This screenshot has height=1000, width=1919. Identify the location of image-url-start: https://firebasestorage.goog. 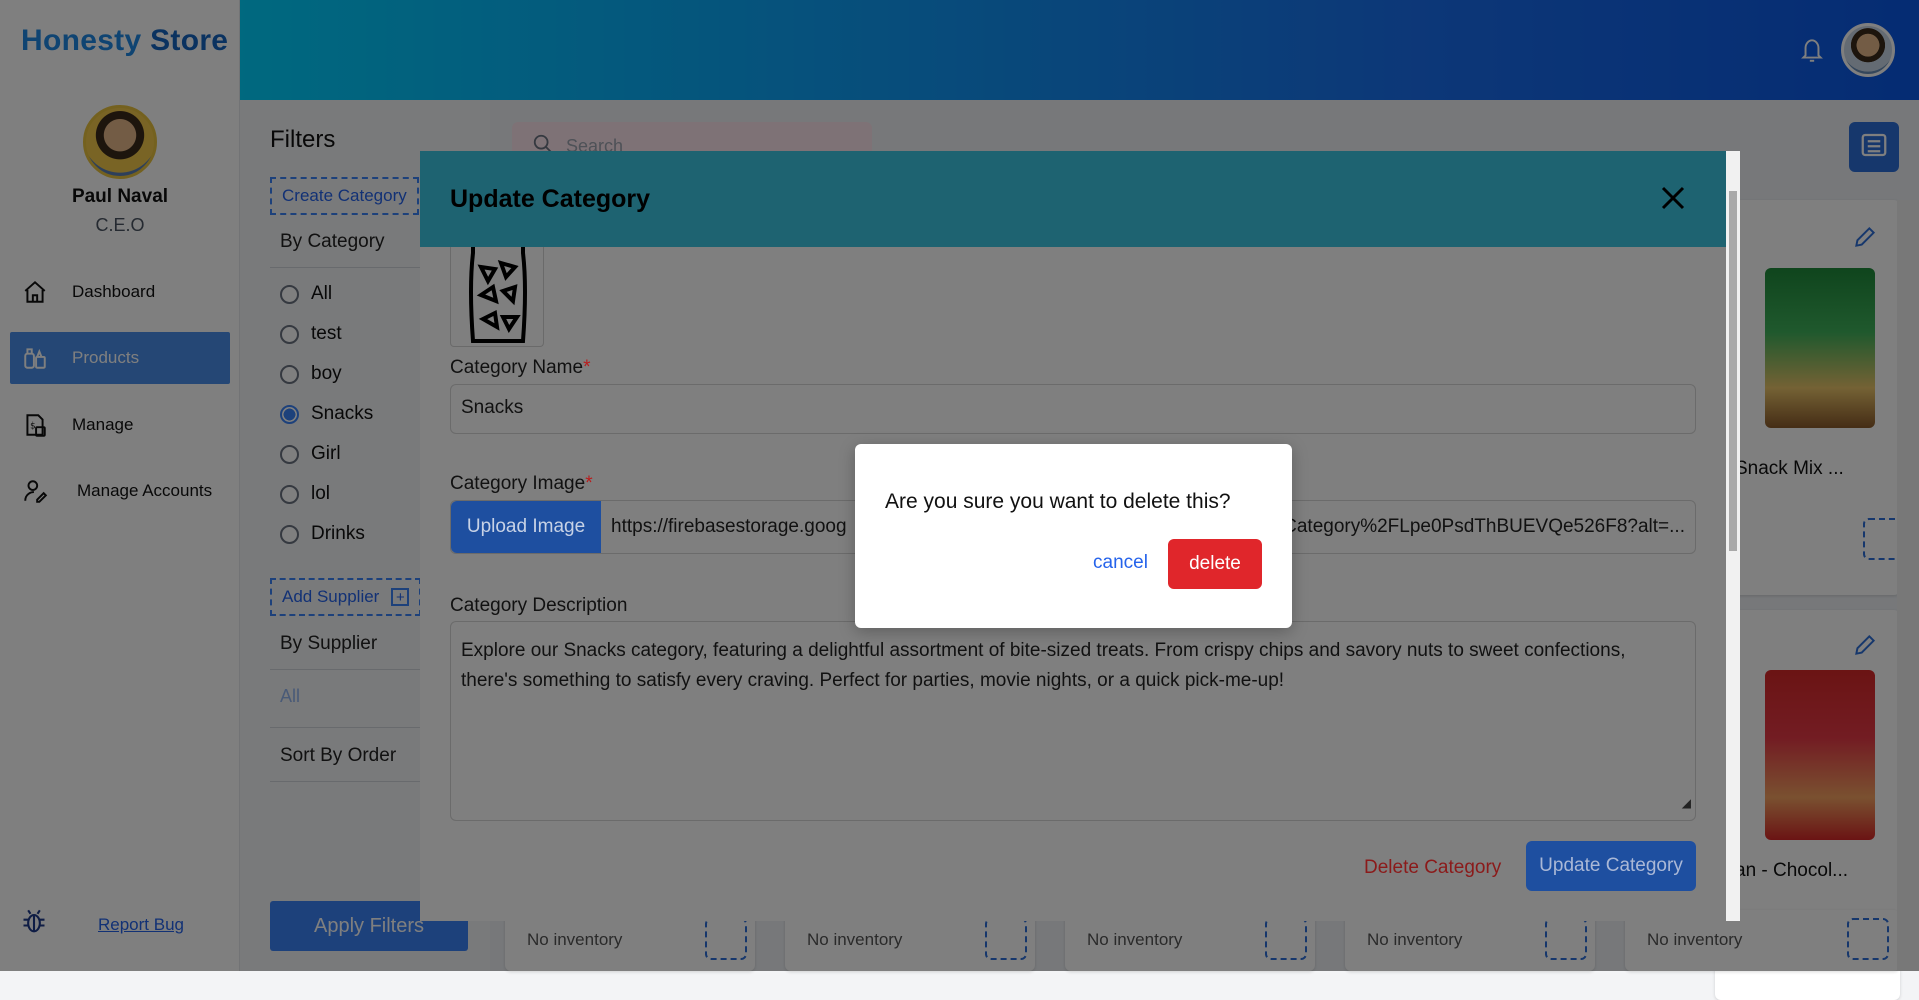
(729, 526).